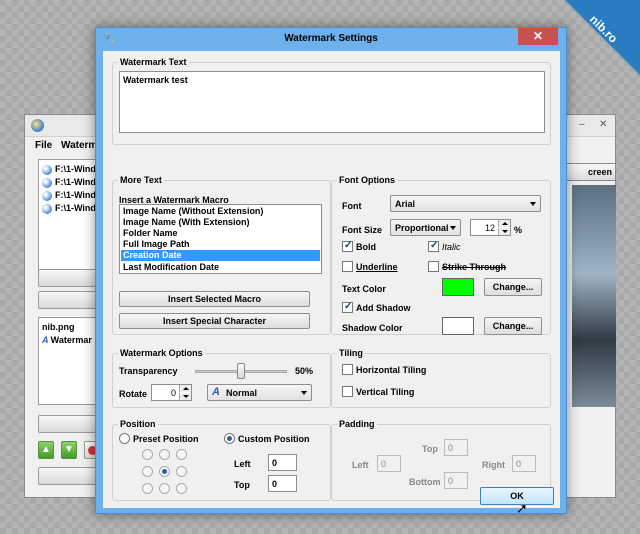  I want to click on macro-item: Folder Name, so click(150, 233).